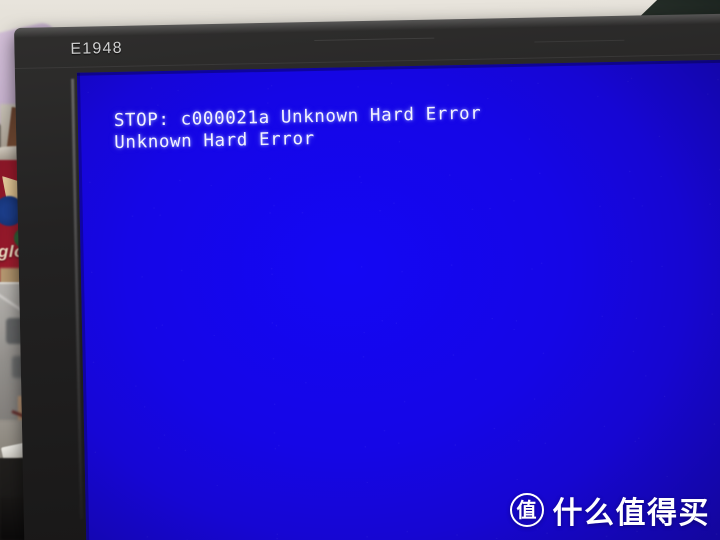 The height and width of the screenshot is (540, 720). Describe the element at coordinates (631, 513) in the screenshot. I see `watermark-label: 什么值得买` at that location.